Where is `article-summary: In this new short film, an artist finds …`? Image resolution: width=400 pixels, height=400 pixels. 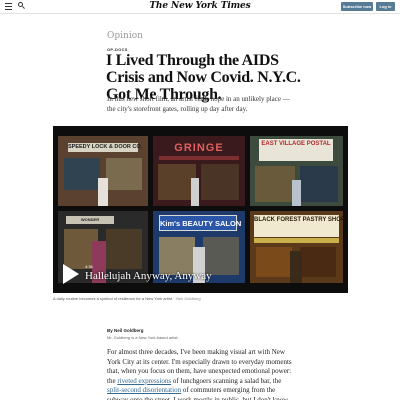 article-summary: In this new short film, an artist finds … is located at coordinates (198, 104).